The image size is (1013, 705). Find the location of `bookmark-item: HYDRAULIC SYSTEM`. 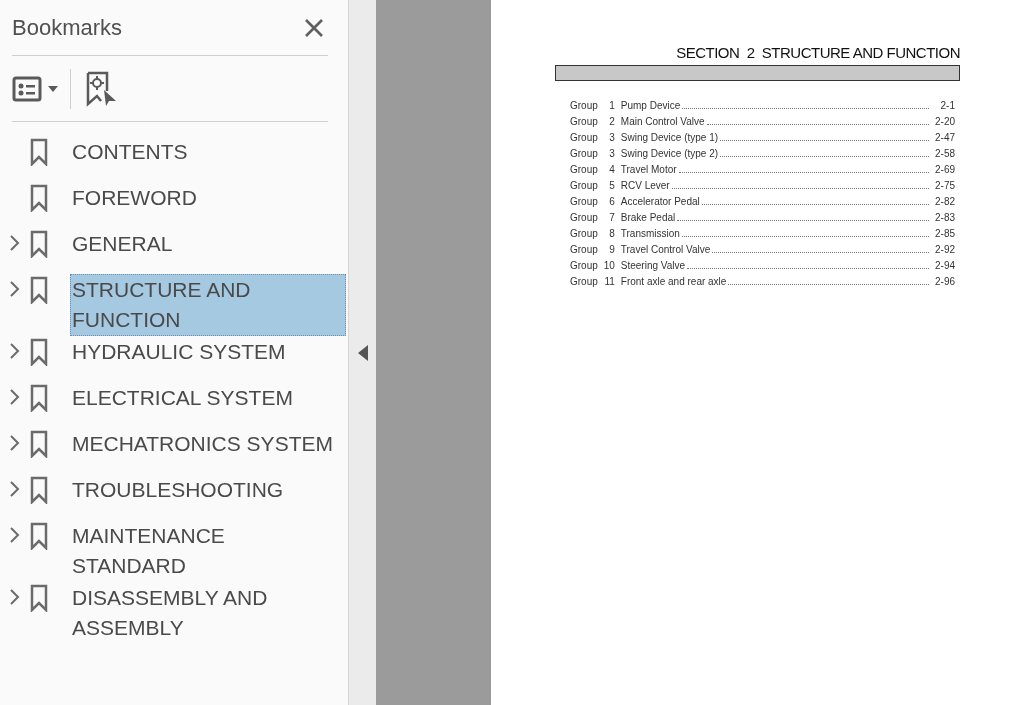

bookmark-item: HYDRAULIC SYSTEM is located at coordinates (208, 352).